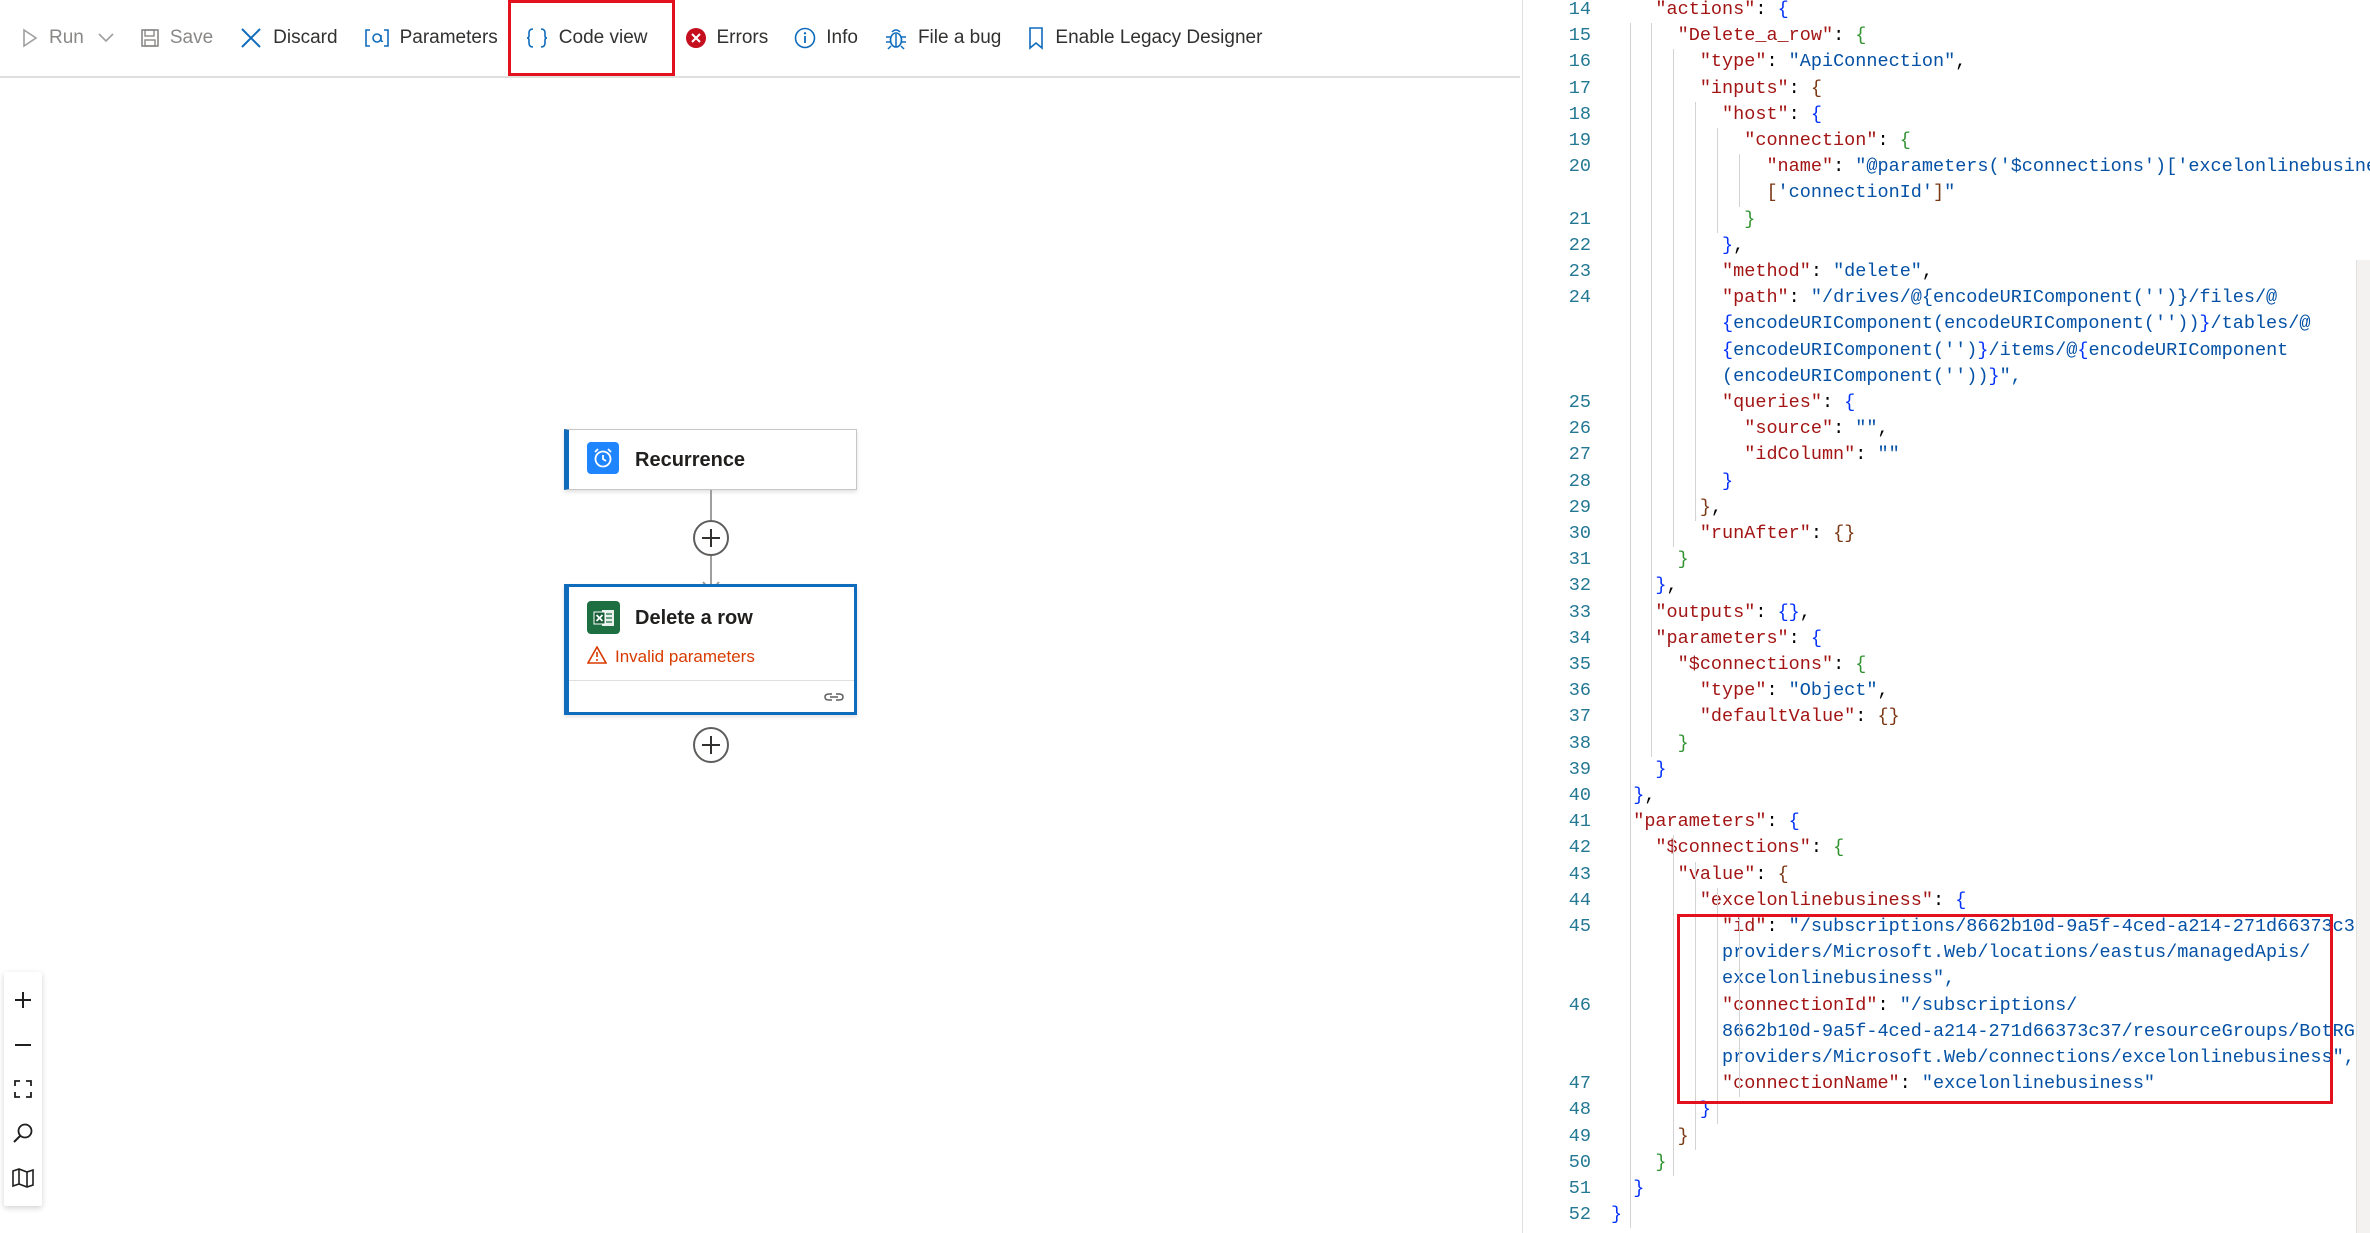  Describe the element at coordinates (1579, 455) in the screenshot. I see `line-number: 27` at that location.